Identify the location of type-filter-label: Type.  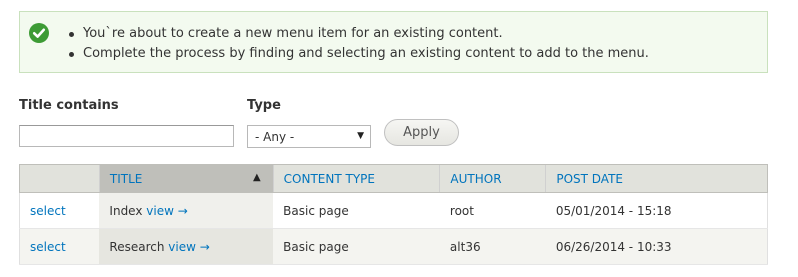
(264, 105).